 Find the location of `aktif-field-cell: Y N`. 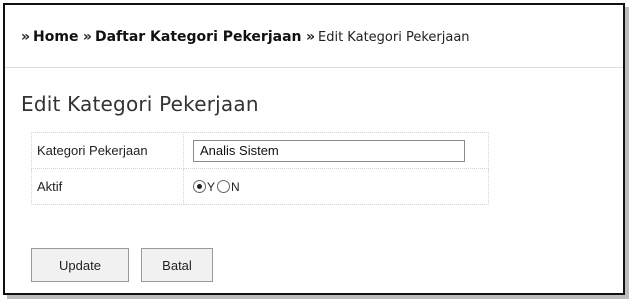

aktif-field-cell: Y N is located at coordinates (336, 186).